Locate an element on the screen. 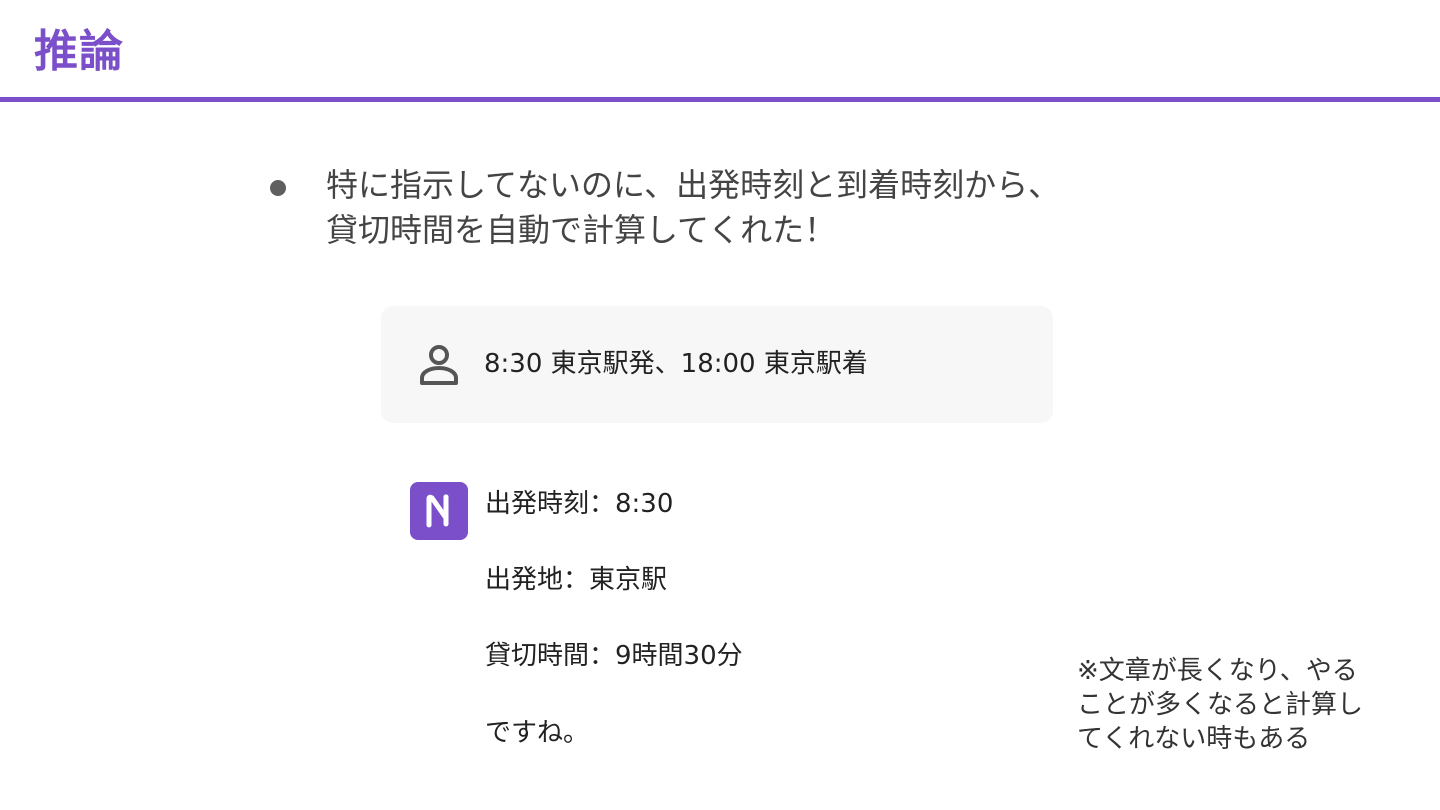  bullet-point: 特に指示してないのに、出発時刻と到着時刻から、 貸切時間を自動で計算してくれた！ is located at coordinates (750, 208).